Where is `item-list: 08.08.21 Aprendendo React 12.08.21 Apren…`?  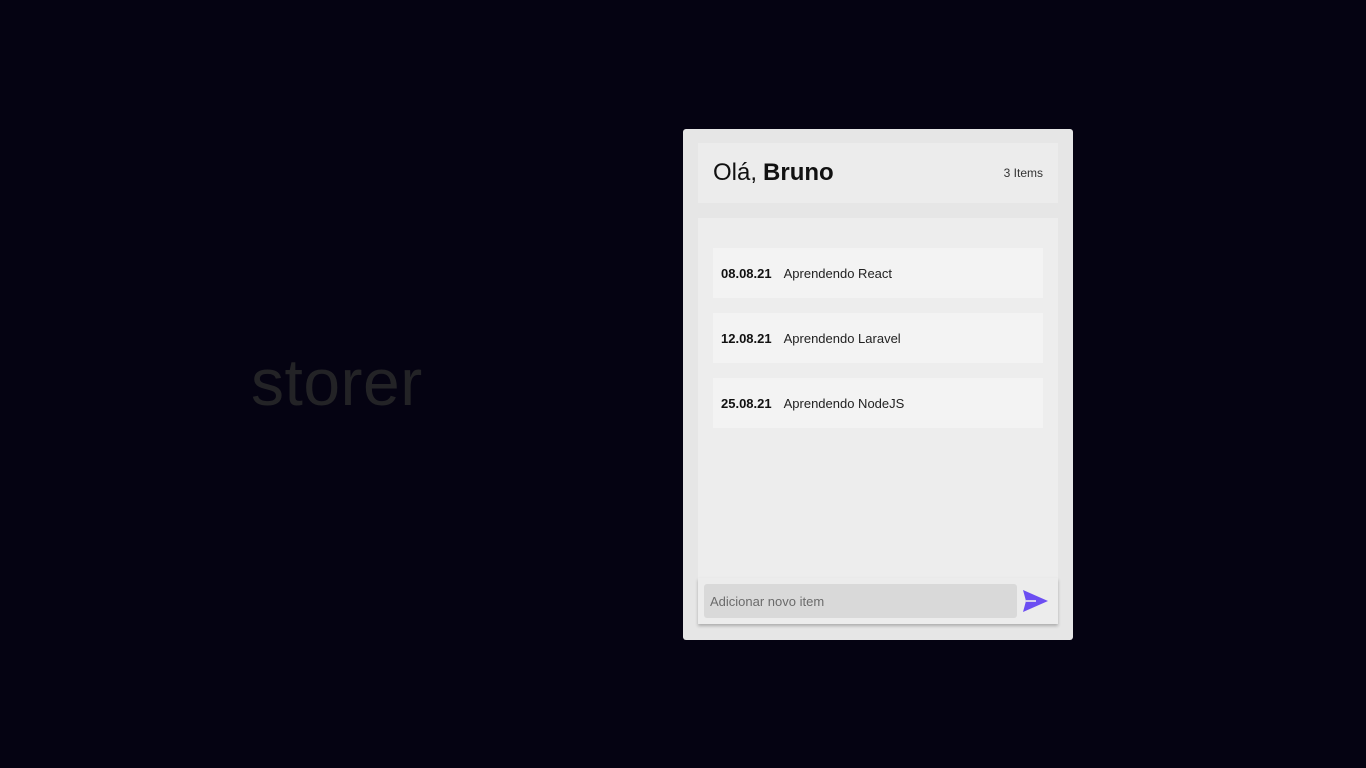
item-list: 08.08.21 Aprendendo React 12.08.21 Apren… is located at coordinates (878, 401).